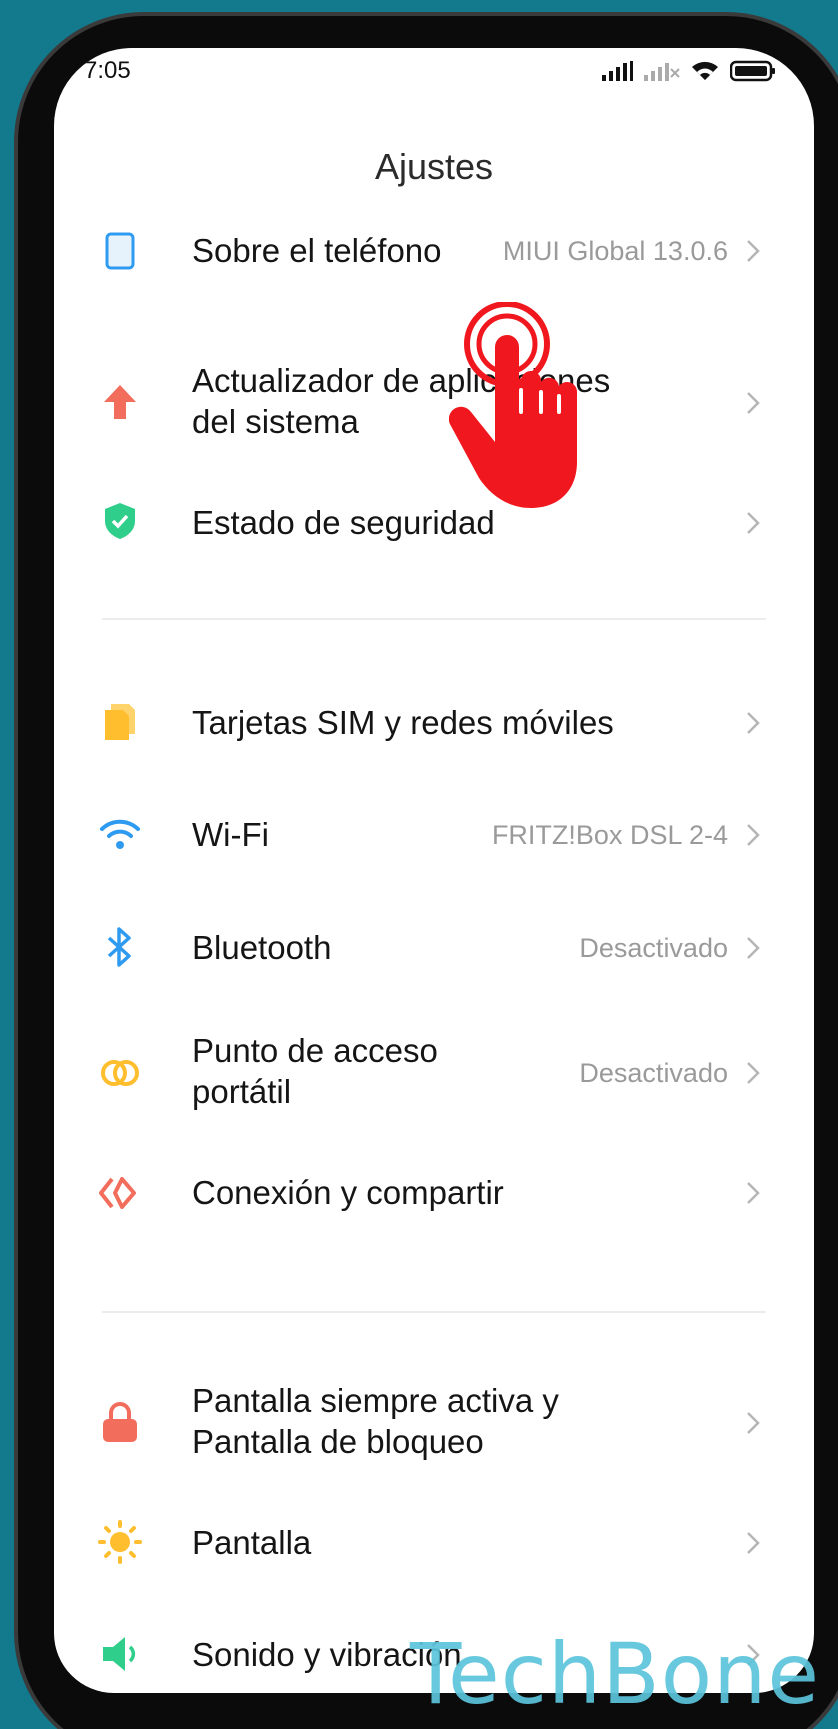  What do you see at coordinates (348, 1192) in the screenshot?
I see `row-label: Conexión y compartir` at bounding box center [348, 1192].